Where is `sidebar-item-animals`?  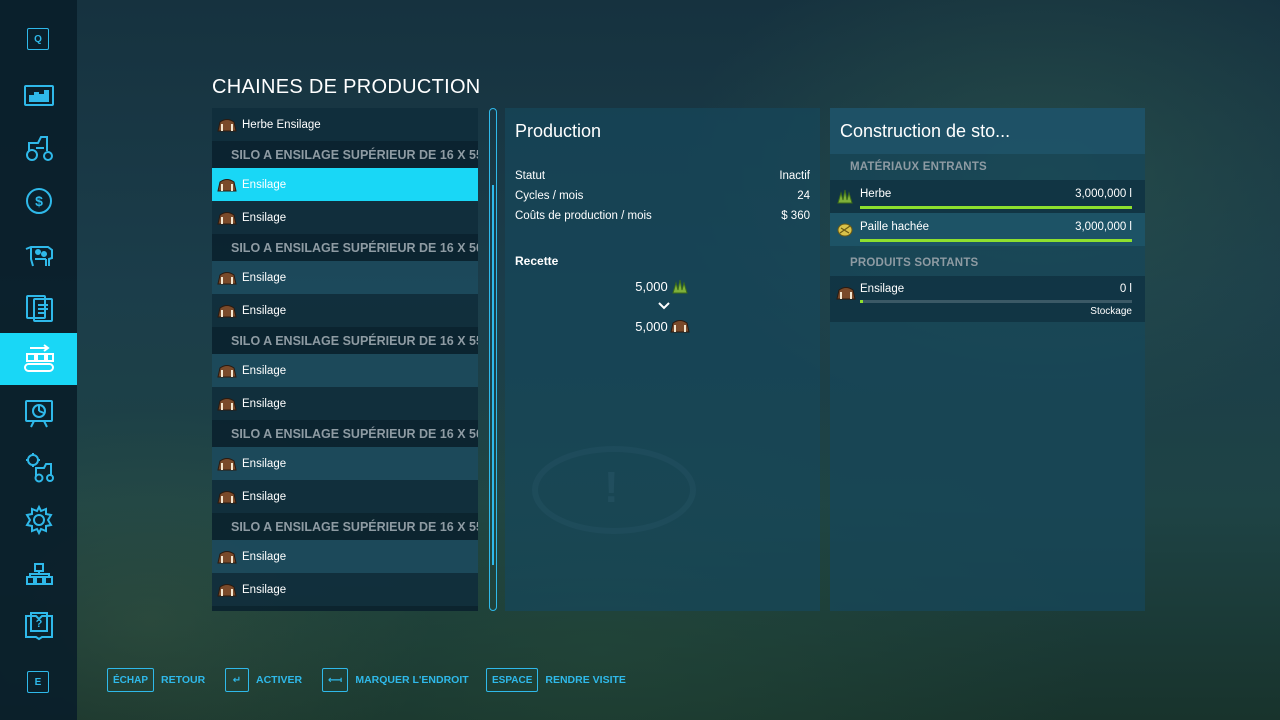 sidebar-item-animals is located at coordinates (38, 254).